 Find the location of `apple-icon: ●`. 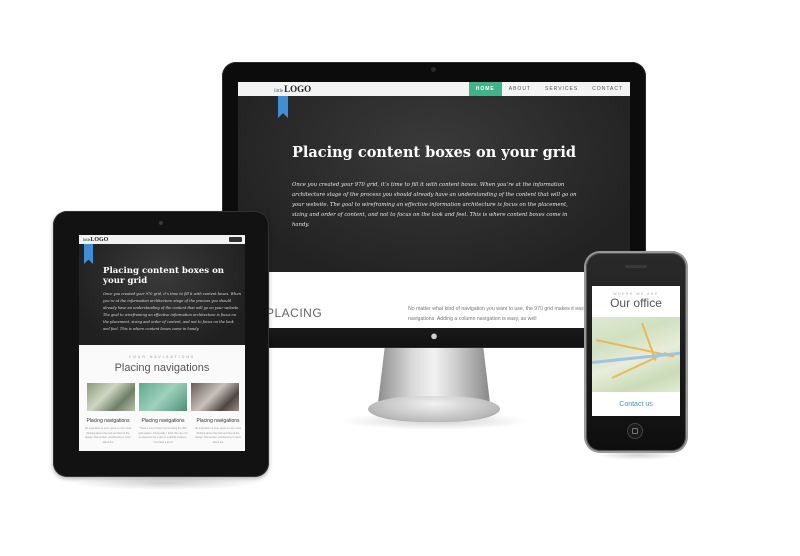

apple-icon: ● is located at coordinates (434, 335).